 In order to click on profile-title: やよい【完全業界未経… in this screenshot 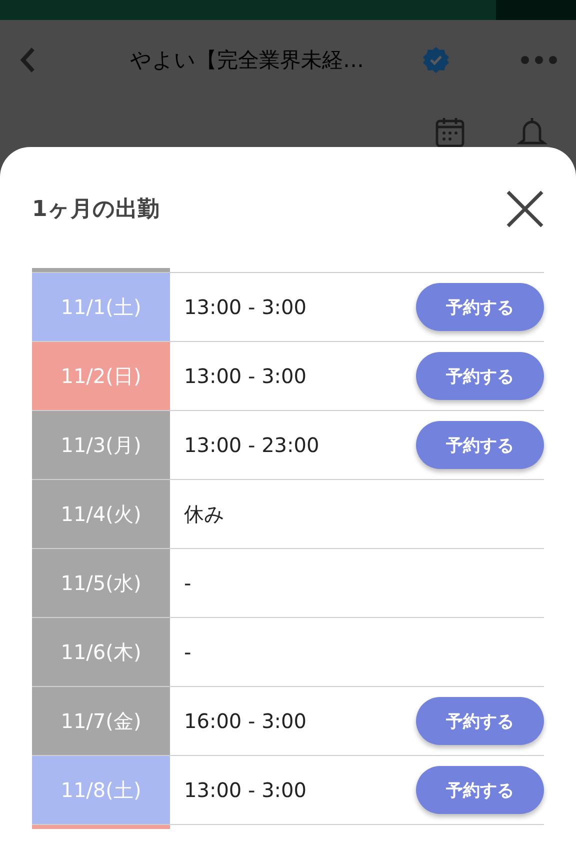, I will do `click(247, 60)`.